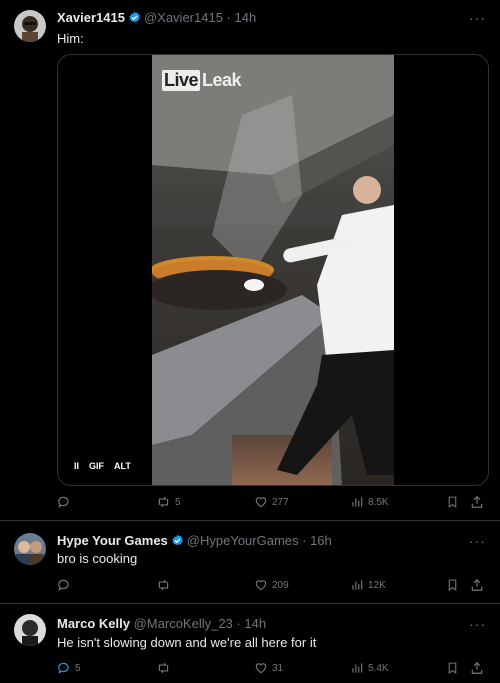 This screenshot has width=500, height=683. I want to click on like-button: 31, so click(268, 668).